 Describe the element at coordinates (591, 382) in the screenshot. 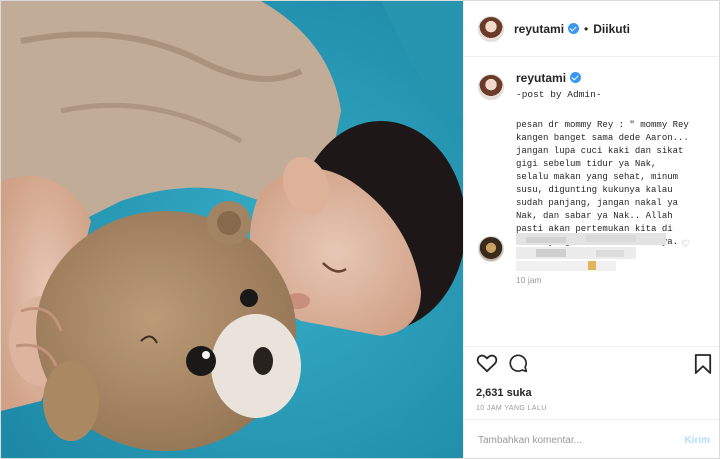

I see `post-actions: 2,631 suka 10 JAM YANG LALU` at that location.